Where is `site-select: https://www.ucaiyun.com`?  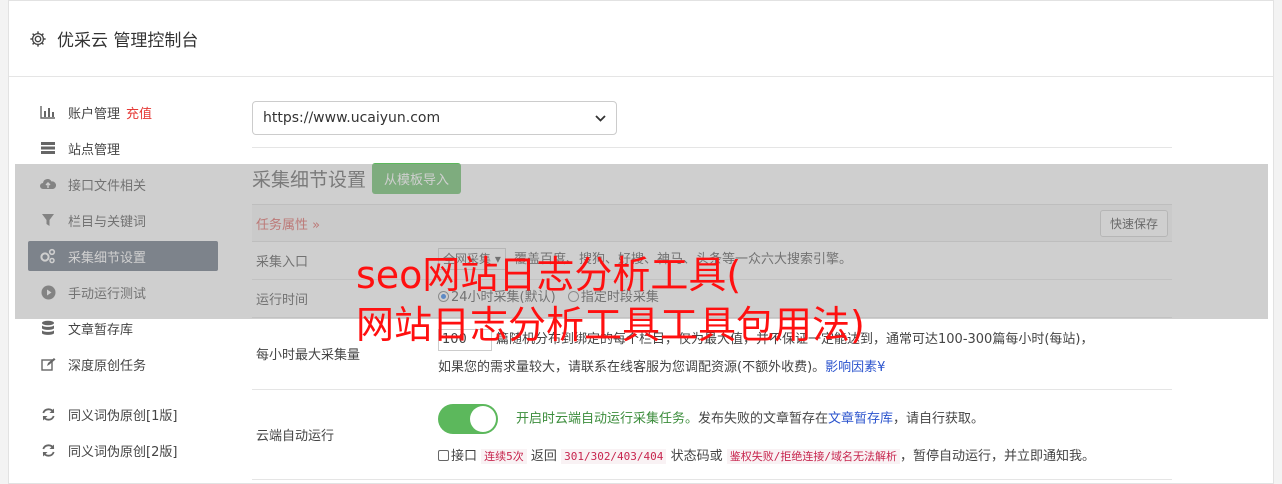 site-select: https://www.ucaiyun.com is located at coordinates (434, 118).